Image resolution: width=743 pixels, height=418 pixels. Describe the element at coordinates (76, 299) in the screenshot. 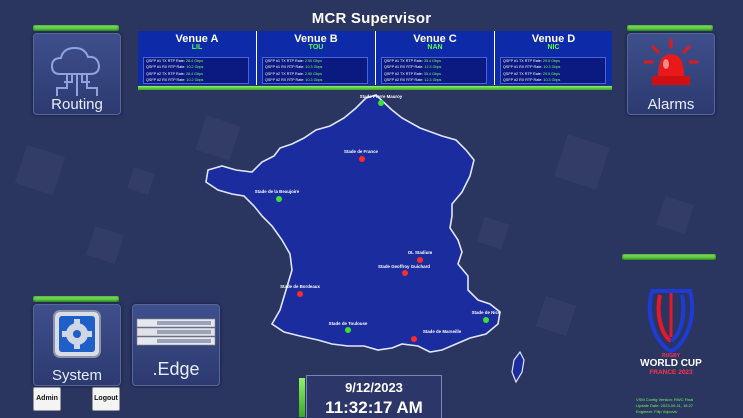

I see `system-status-bar` at that location.